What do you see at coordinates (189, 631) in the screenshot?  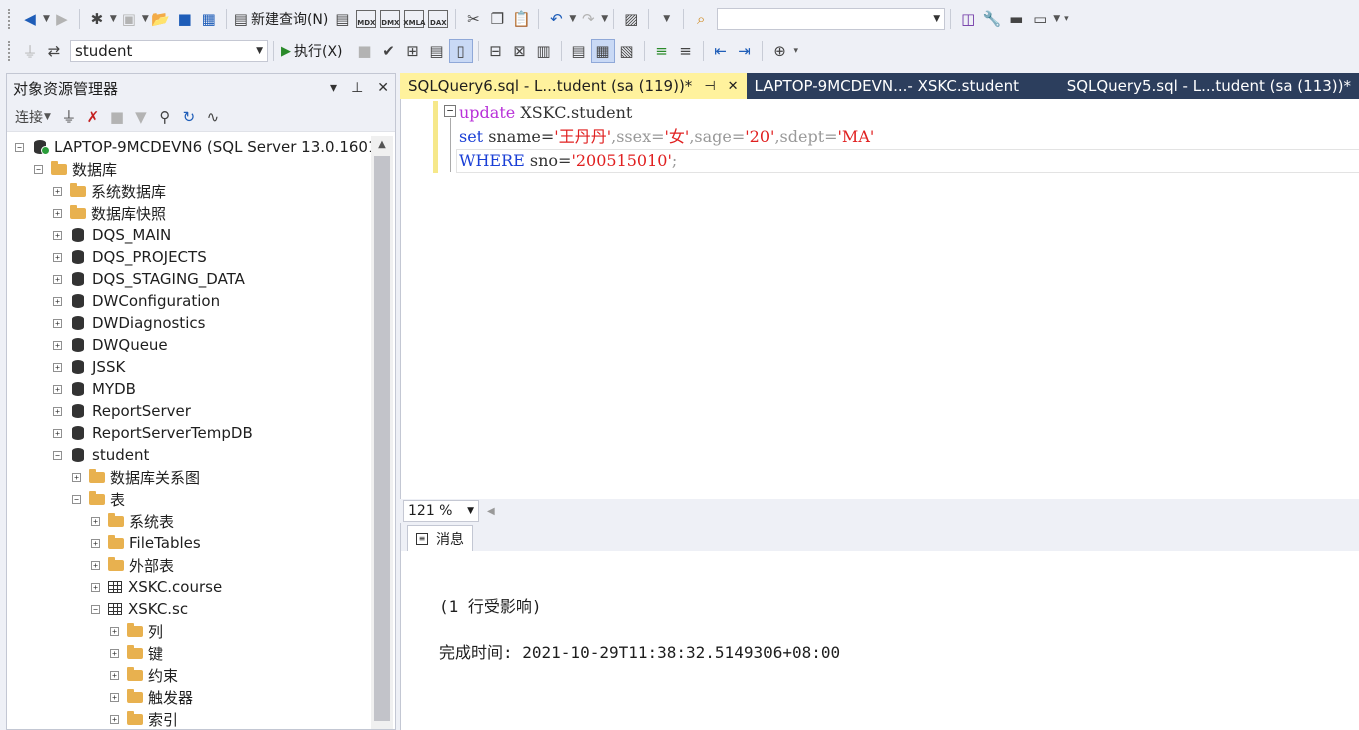 I see `tree-node: + 列` at bounding box center [189, 631].